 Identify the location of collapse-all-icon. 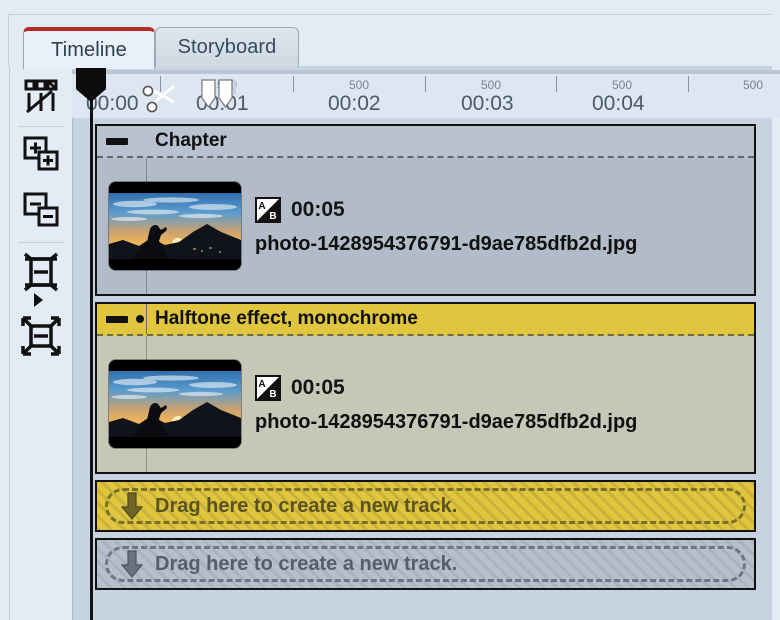
(41, 212).